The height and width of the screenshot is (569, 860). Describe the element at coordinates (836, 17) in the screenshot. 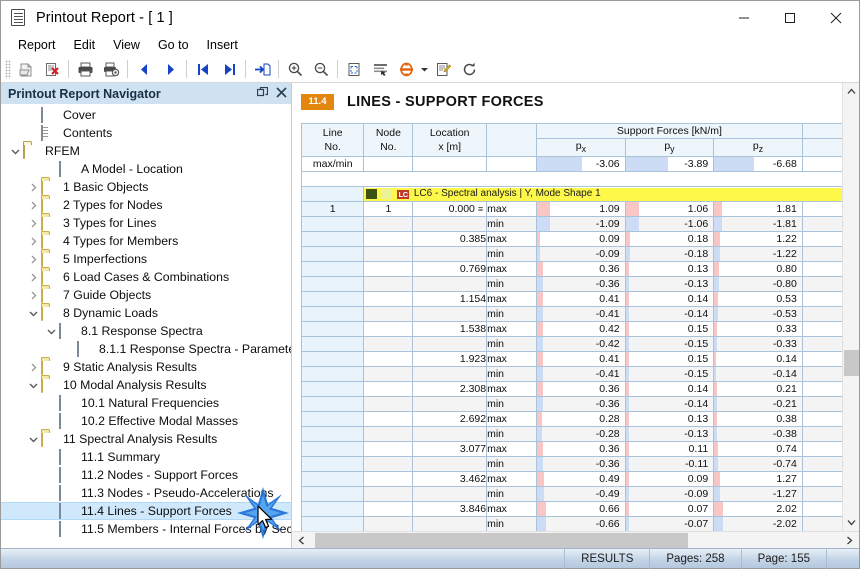

I see `close-button` at that location.